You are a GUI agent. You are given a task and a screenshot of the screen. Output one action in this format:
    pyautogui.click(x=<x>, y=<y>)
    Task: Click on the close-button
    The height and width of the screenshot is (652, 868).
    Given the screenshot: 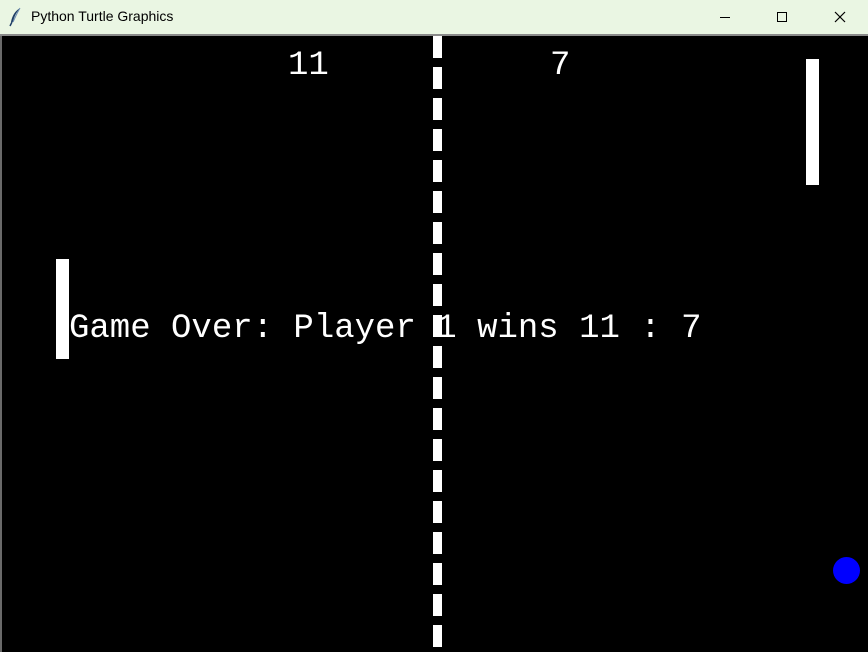 What is the action you would take?
    pyautogui.click(x=840, y=17)
    